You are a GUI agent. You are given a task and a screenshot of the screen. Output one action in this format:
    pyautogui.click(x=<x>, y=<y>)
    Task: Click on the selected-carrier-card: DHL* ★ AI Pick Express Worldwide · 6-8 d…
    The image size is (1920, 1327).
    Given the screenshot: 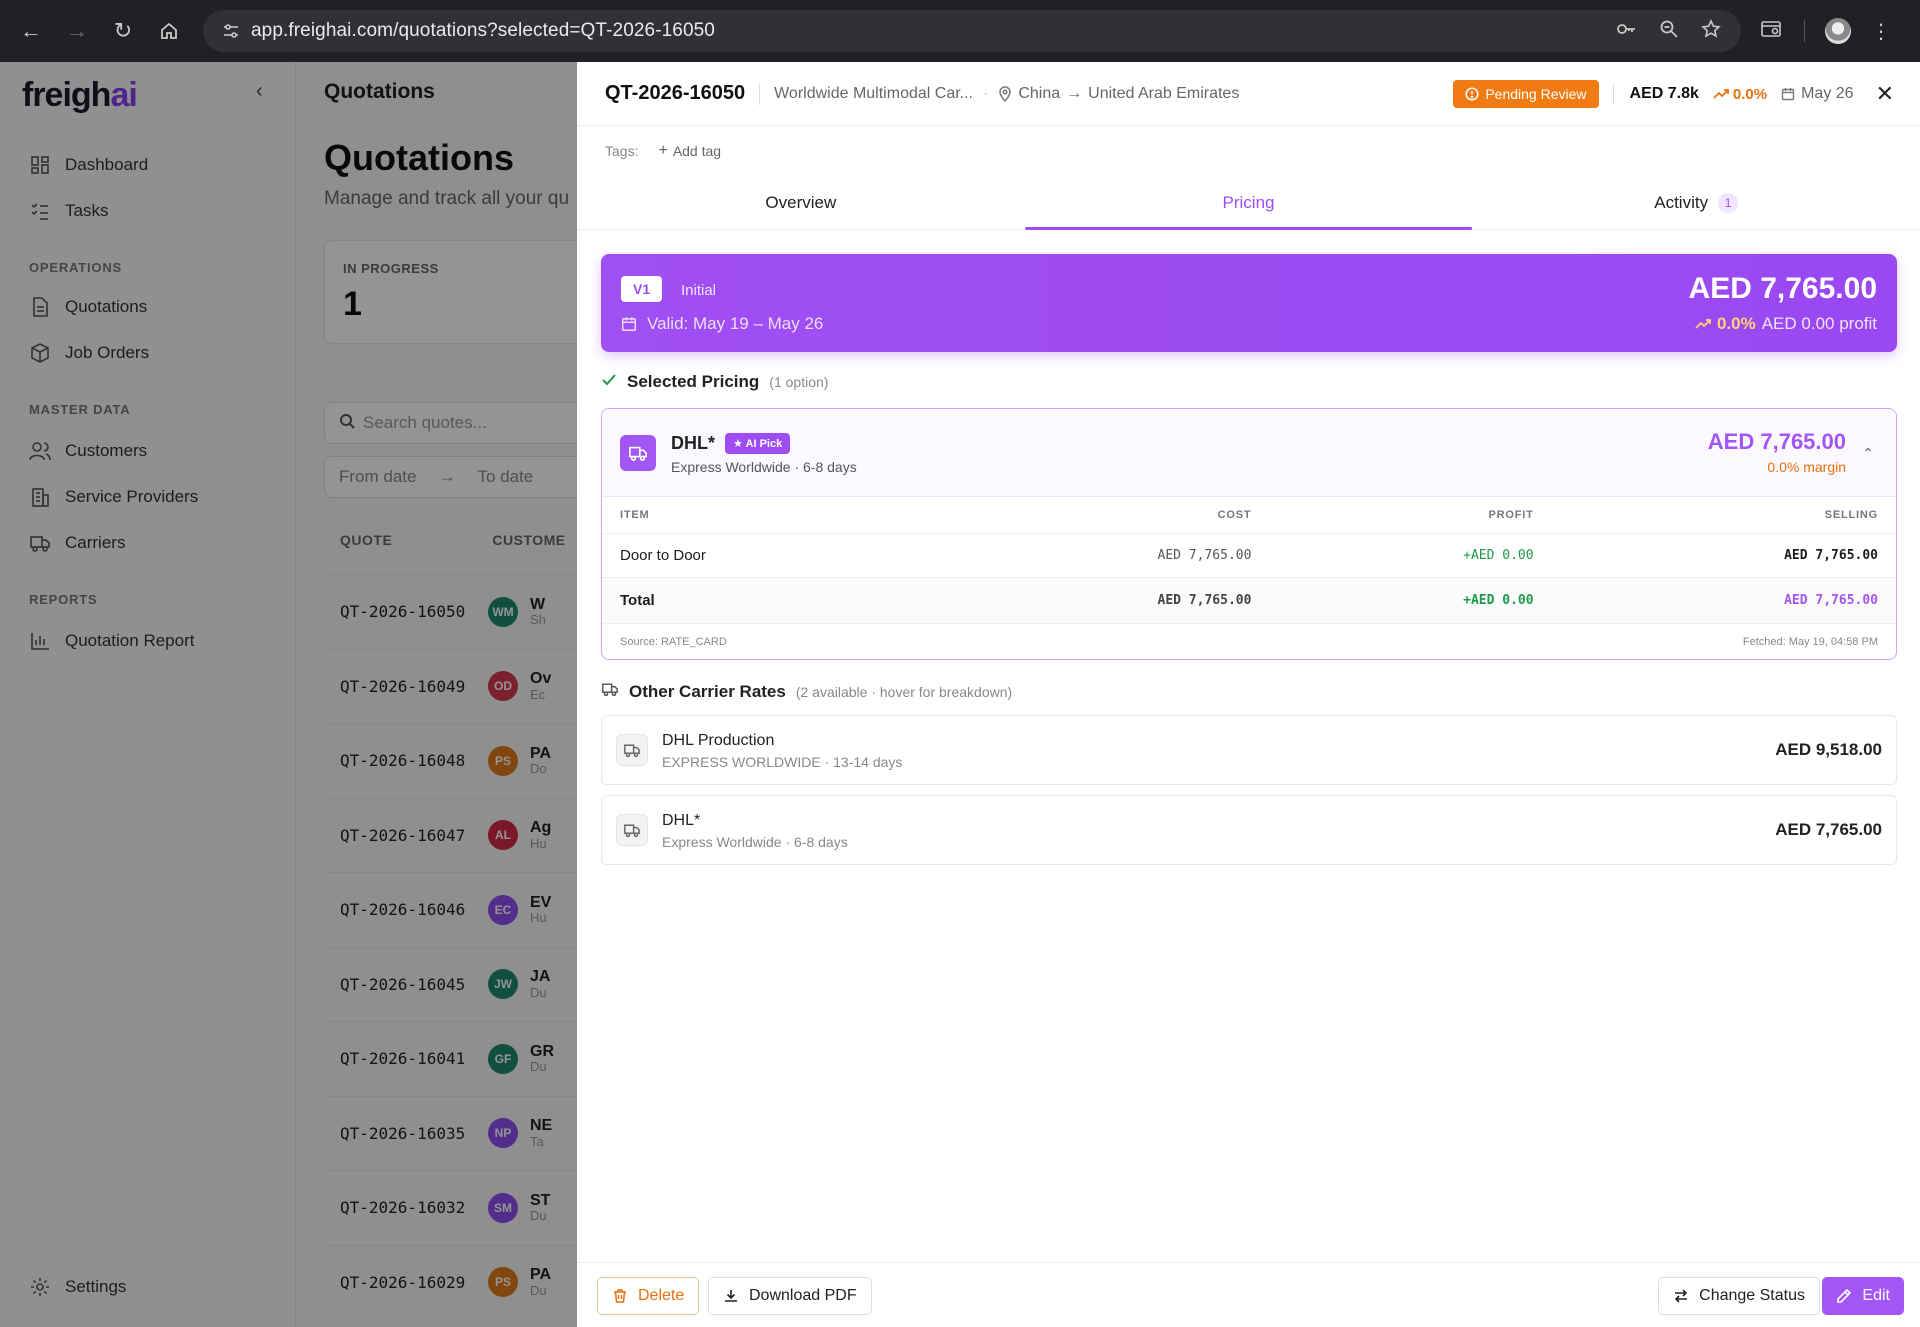 What is the action you would take?
    pyautogui.click(x=1249, y=534)
    